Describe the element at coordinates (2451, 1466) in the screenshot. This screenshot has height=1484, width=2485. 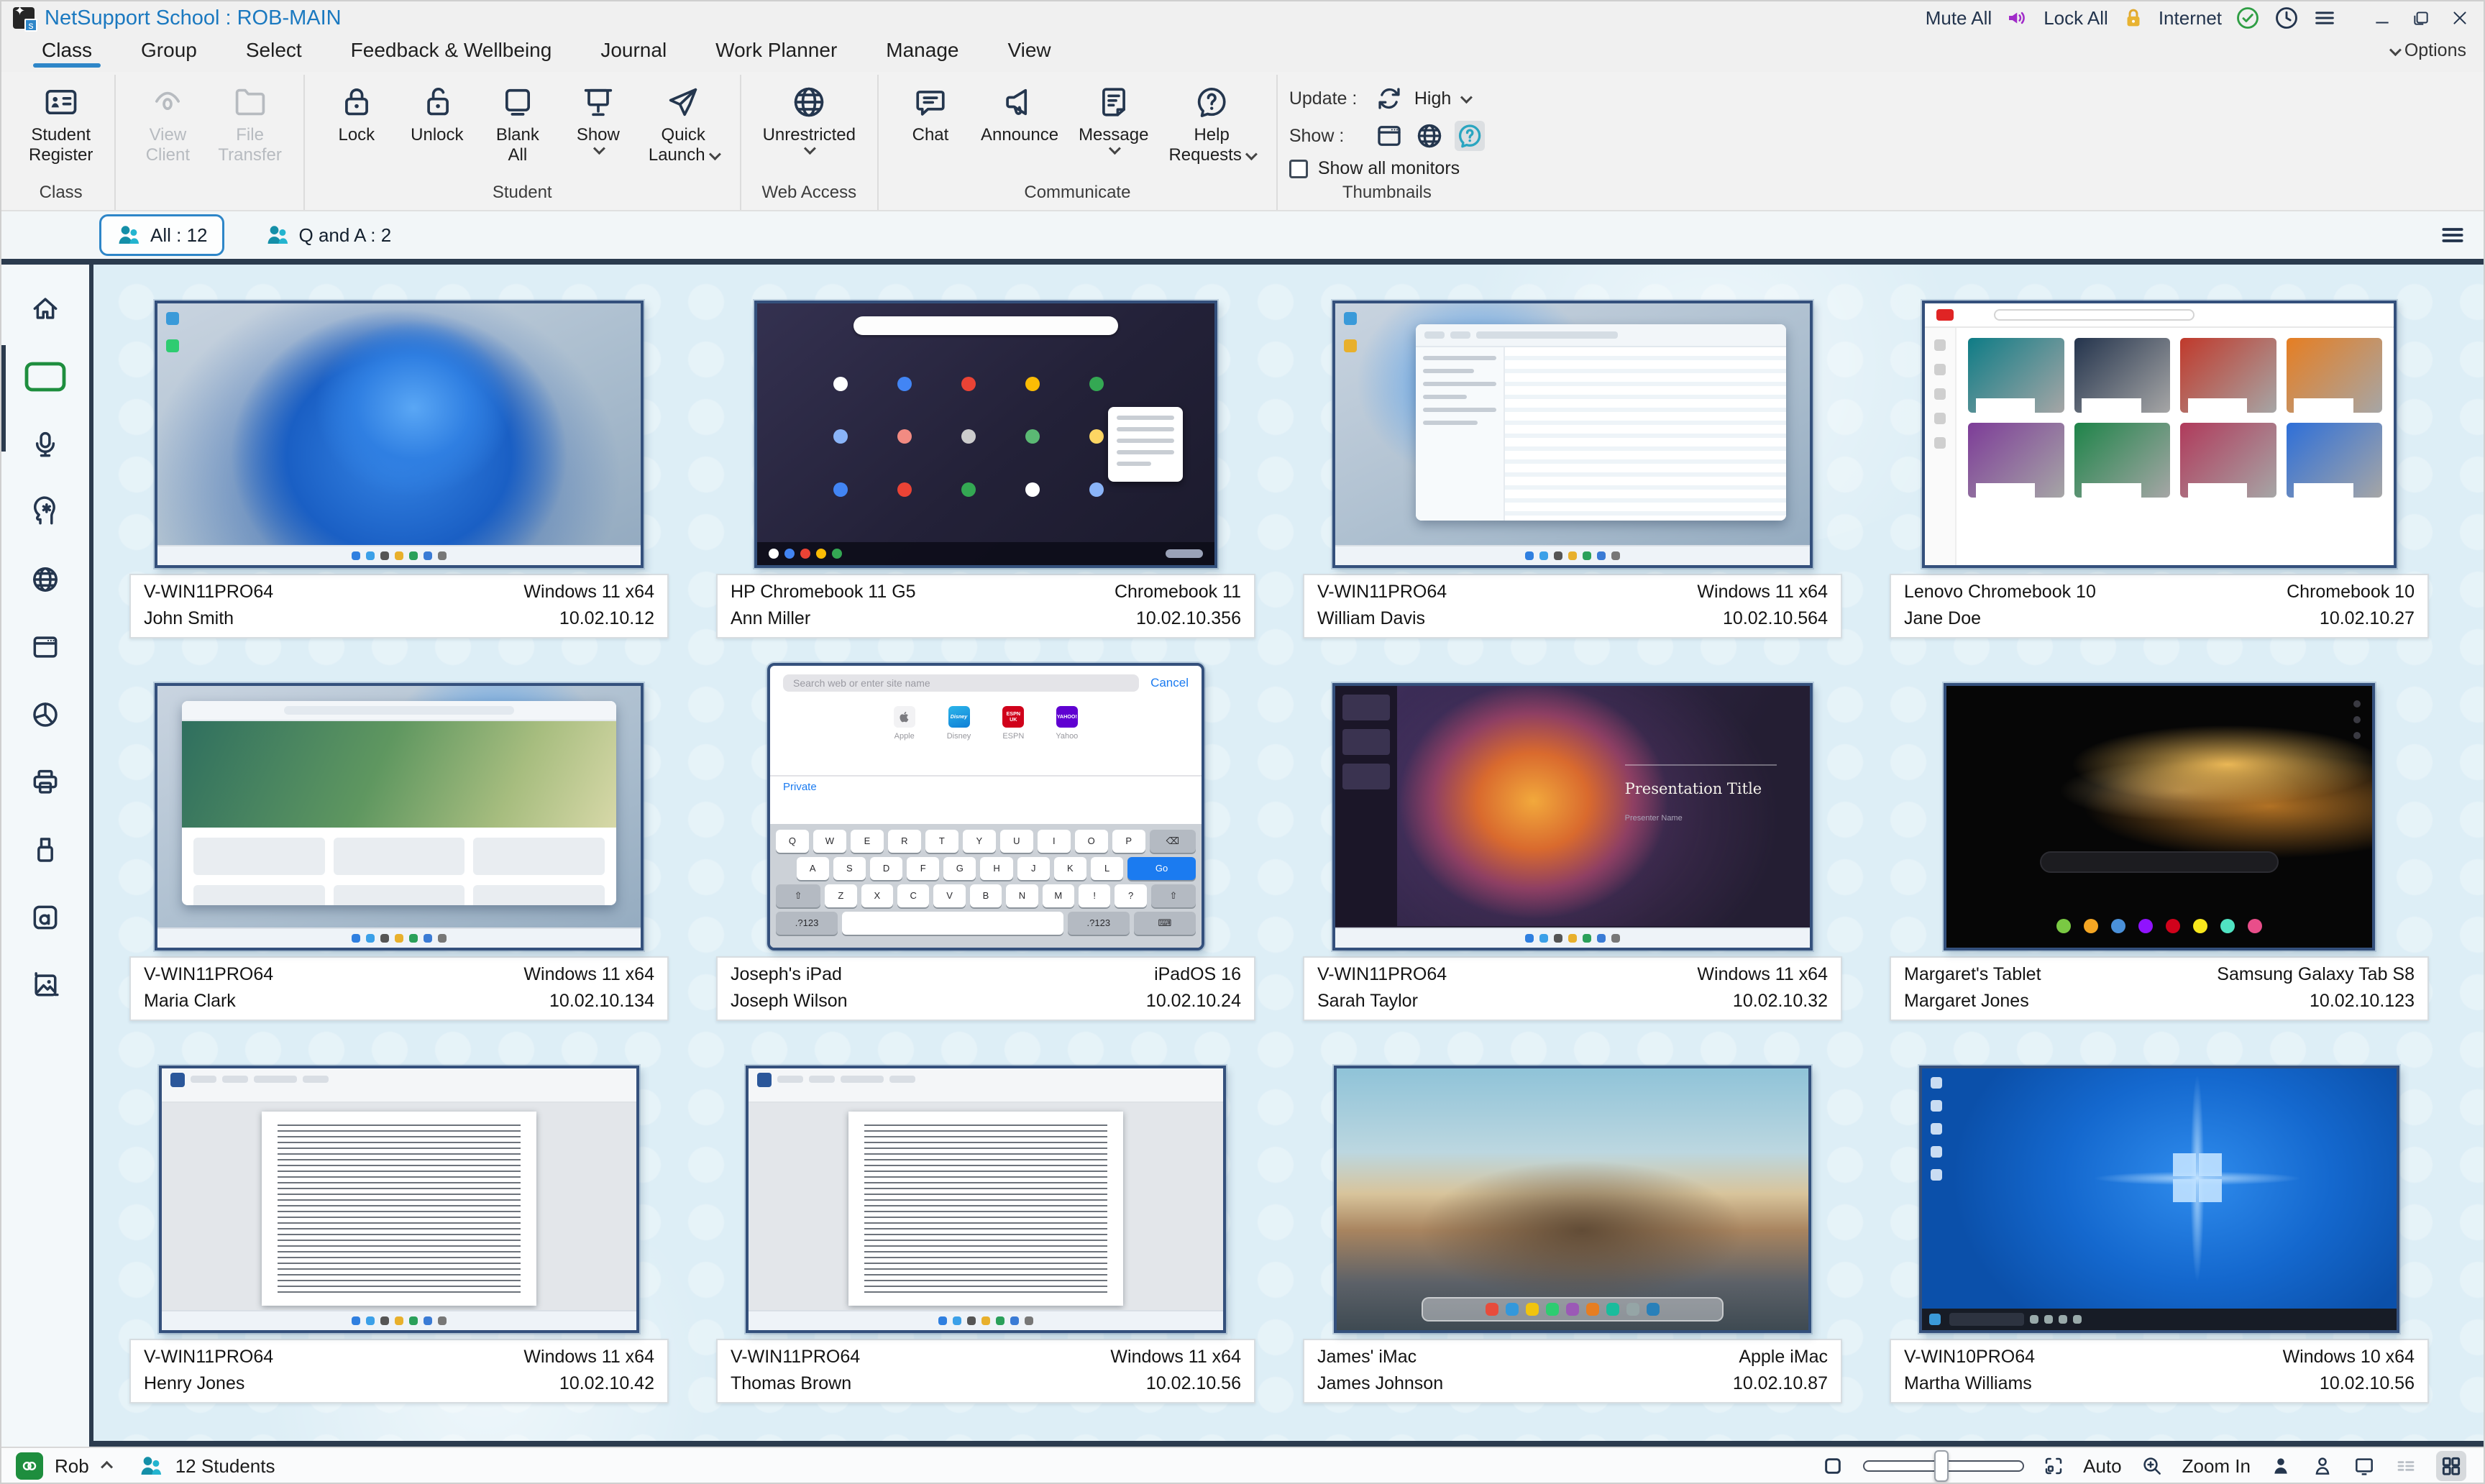
I see `grid-view-icon` at that location.